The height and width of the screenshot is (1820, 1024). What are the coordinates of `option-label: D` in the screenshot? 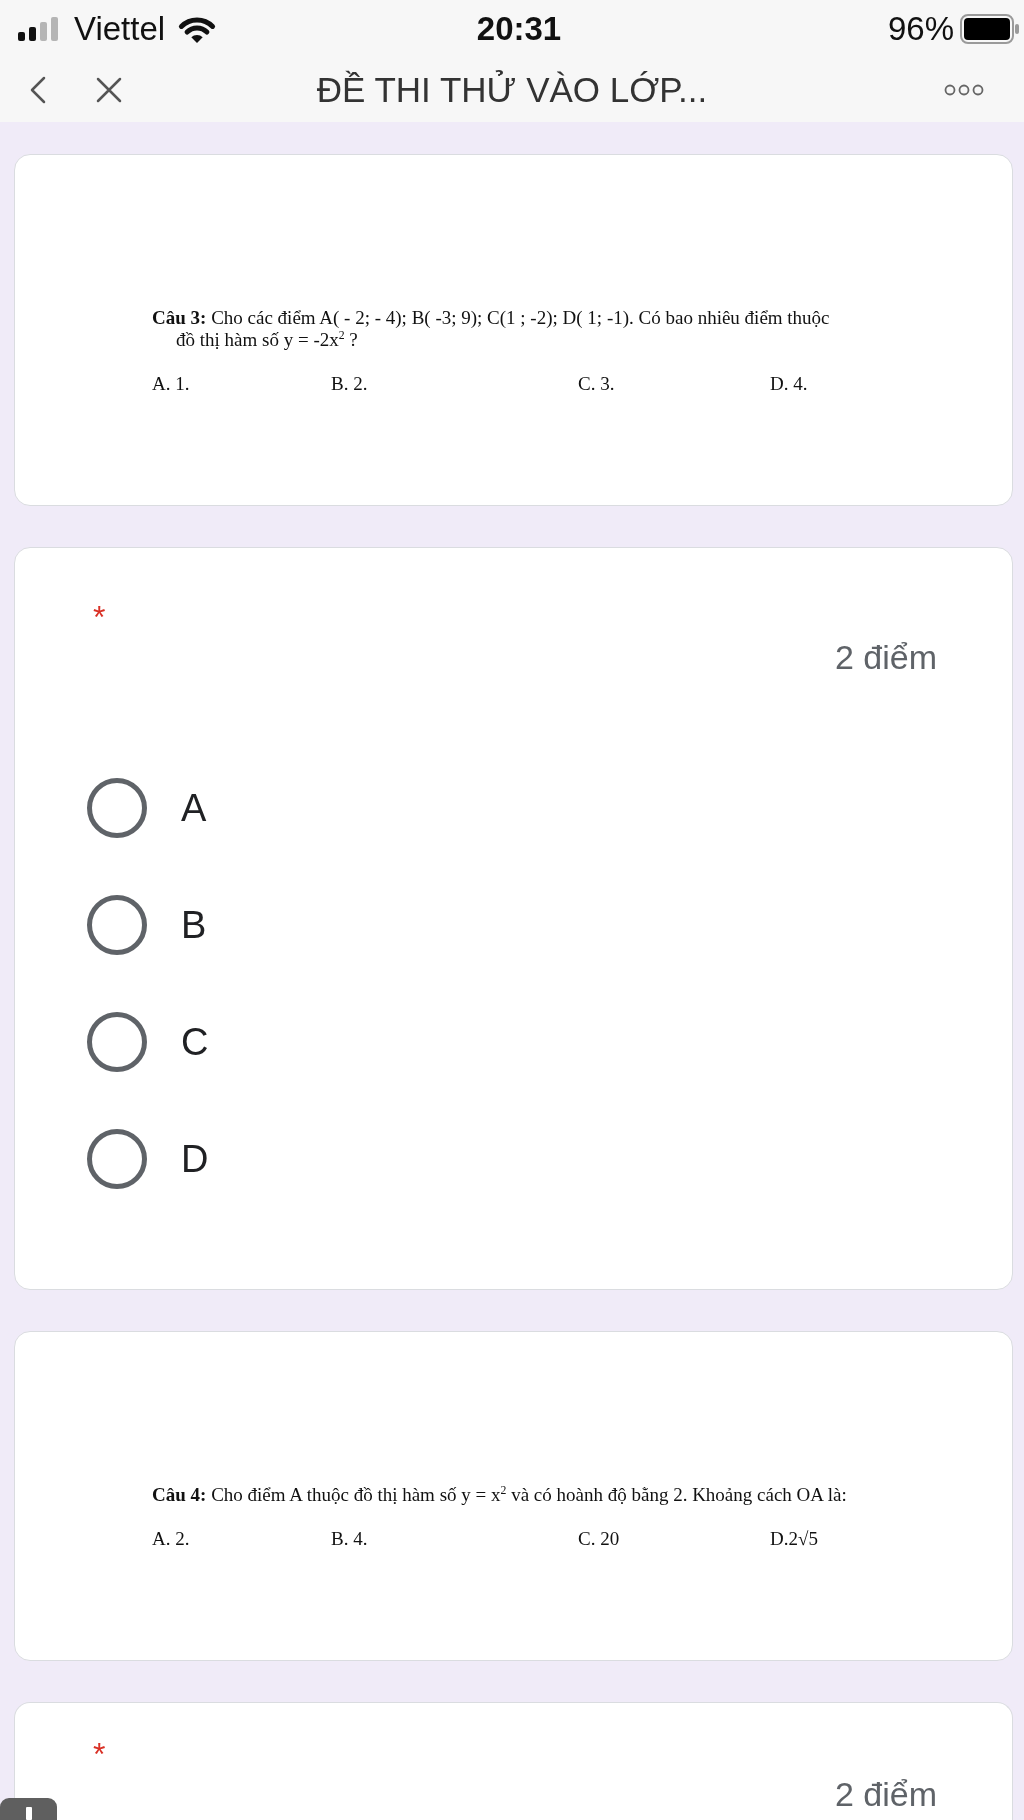 It's located at (195, 1158).